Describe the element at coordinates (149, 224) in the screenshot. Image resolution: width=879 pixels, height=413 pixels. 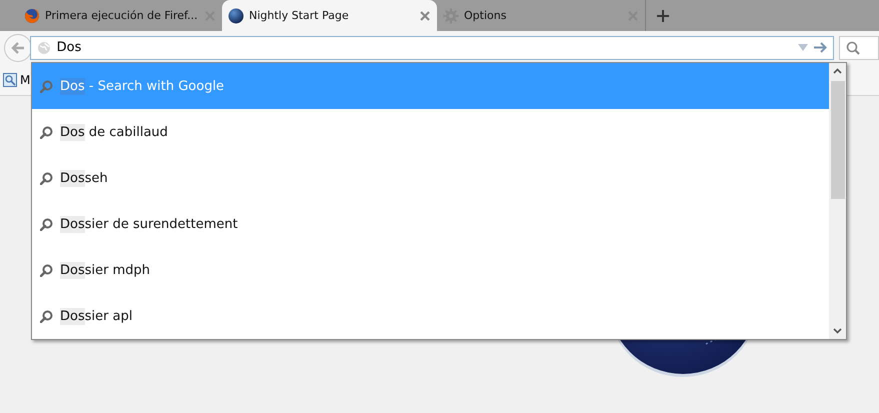
I see `suggestion-text: Dossier de surendettement` at that location.